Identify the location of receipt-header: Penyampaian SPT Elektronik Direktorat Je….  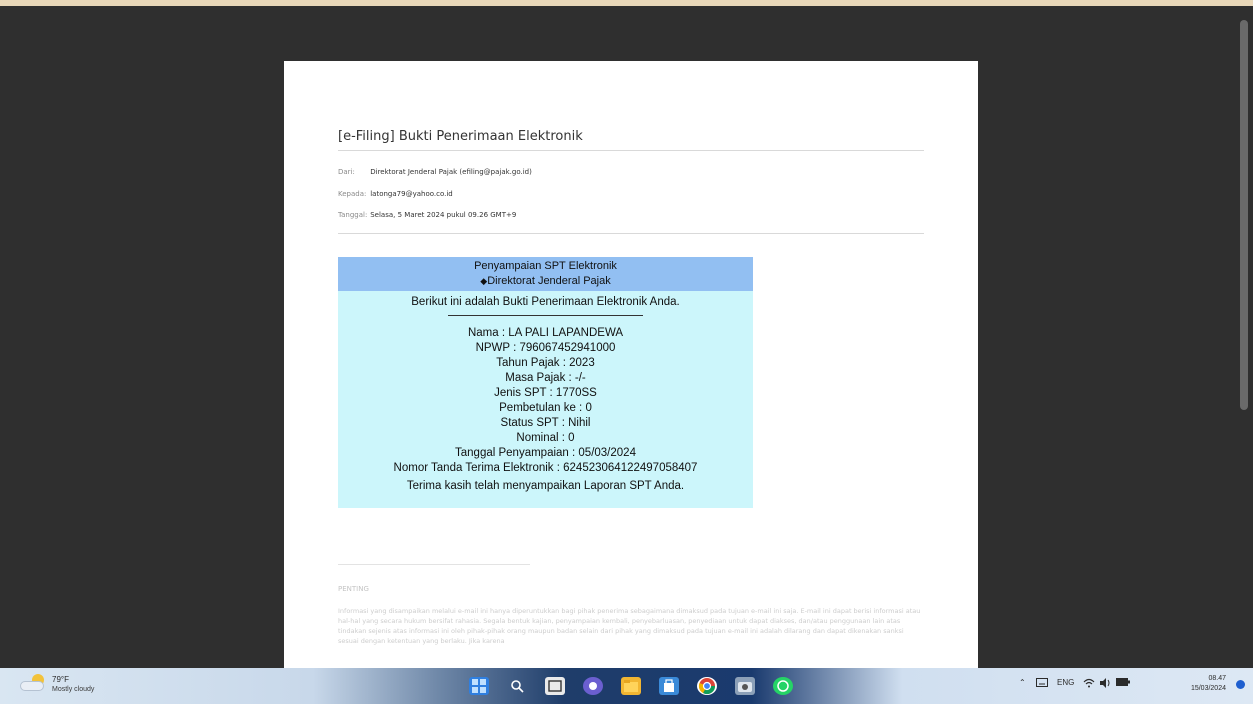
(545, 274).